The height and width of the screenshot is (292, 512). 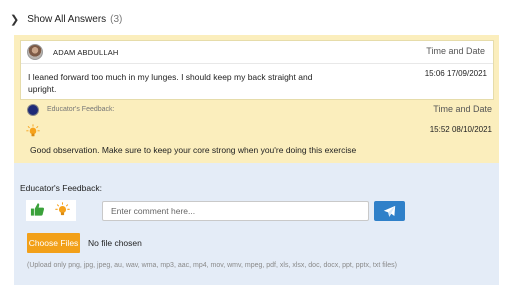 I want to click on send-button, so click(x=389, y=211).